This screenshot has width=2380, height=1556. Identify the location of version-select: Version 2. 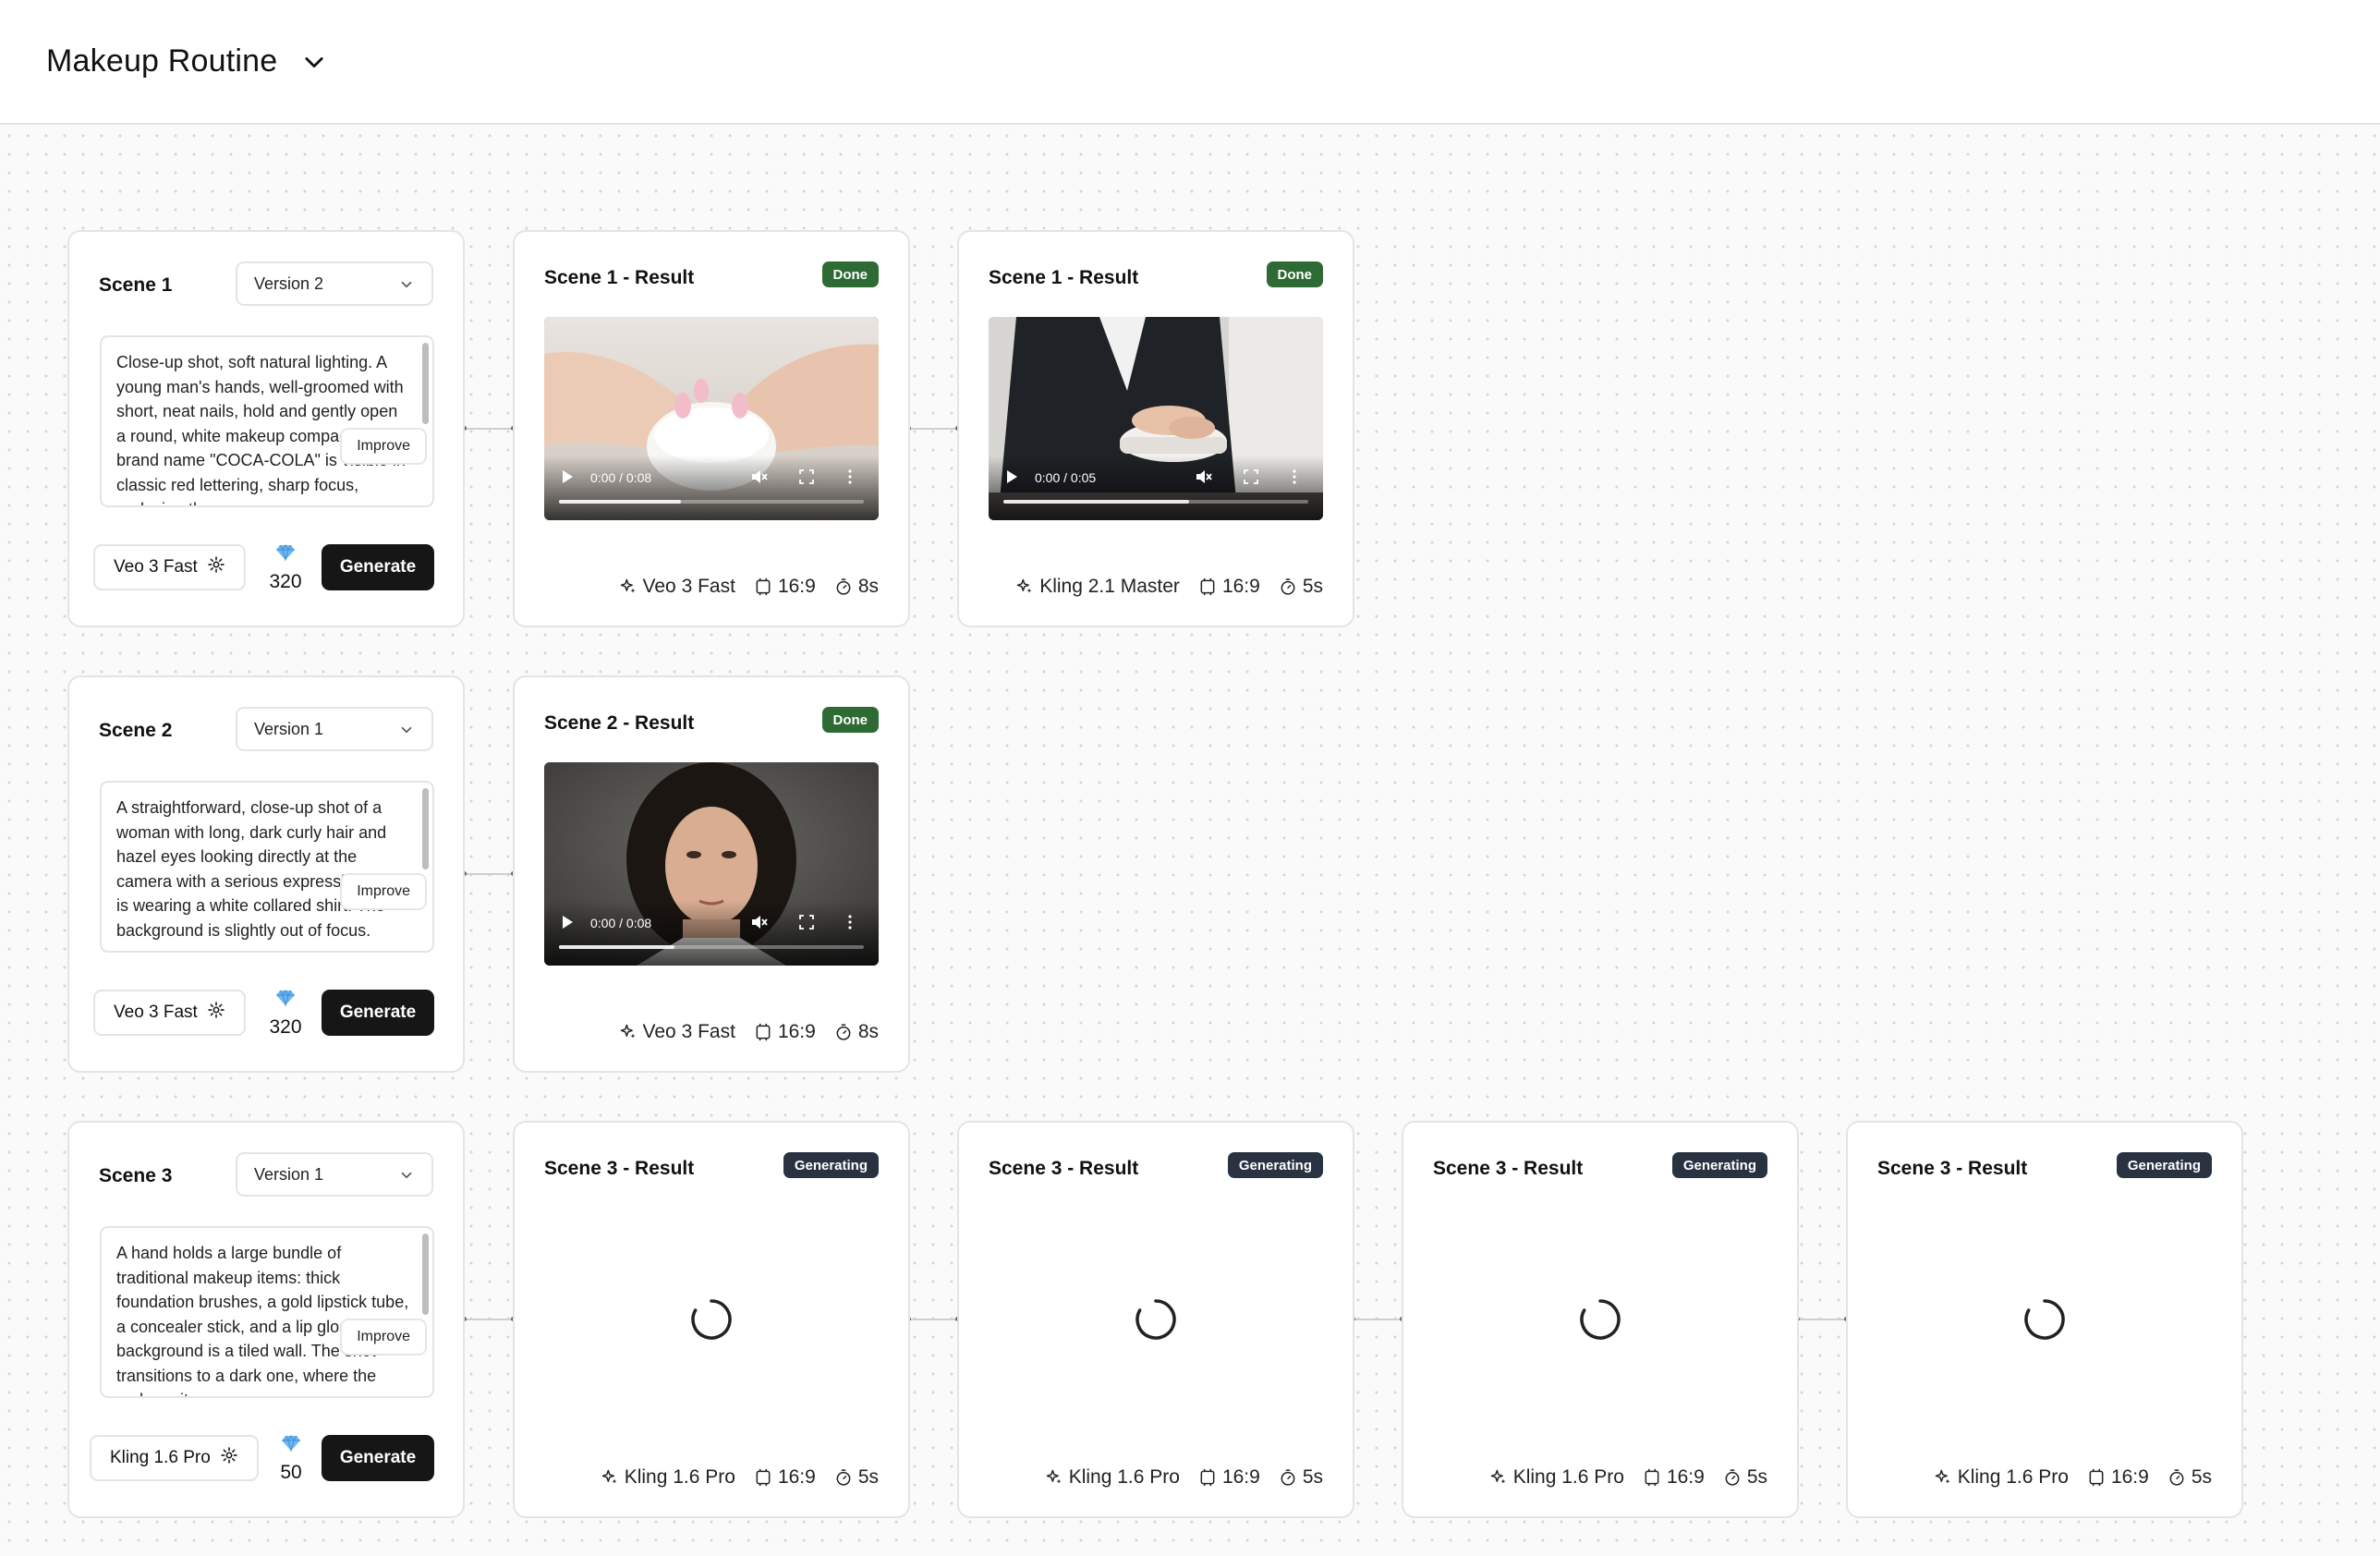
(334, 283).